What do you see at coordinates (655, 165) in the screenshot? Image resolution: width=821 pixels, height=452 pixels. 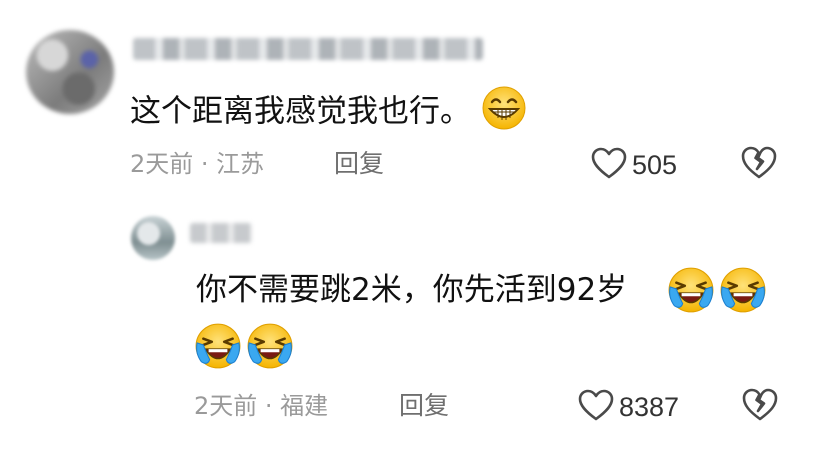 I see `like-count: 505` at bounding box center [655, 165].